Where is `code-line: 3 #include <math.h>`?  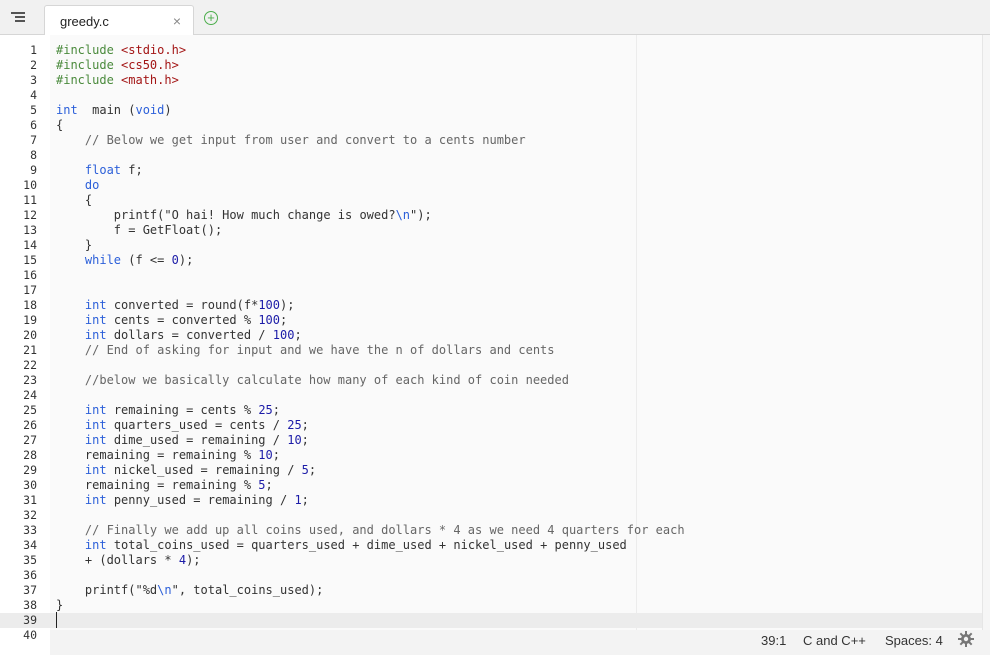 code-line: 3 #include <math.h> is located at coordinates (491, 80).